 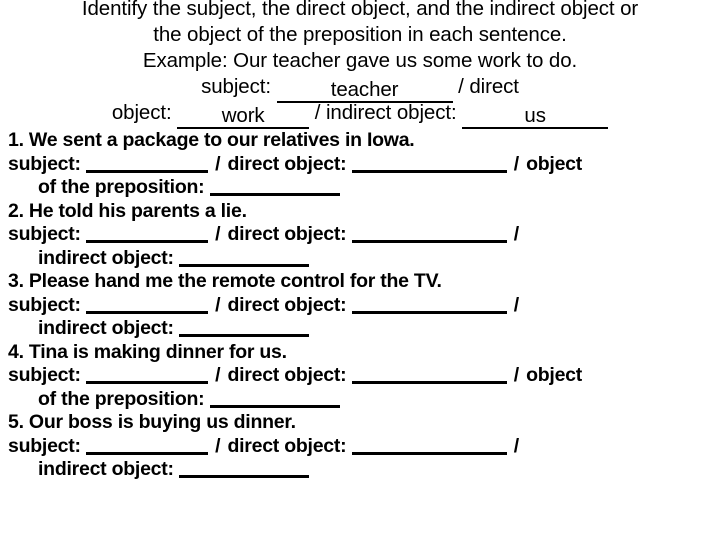 I want to click on slash-1a: /, so click(x=218, y=163).